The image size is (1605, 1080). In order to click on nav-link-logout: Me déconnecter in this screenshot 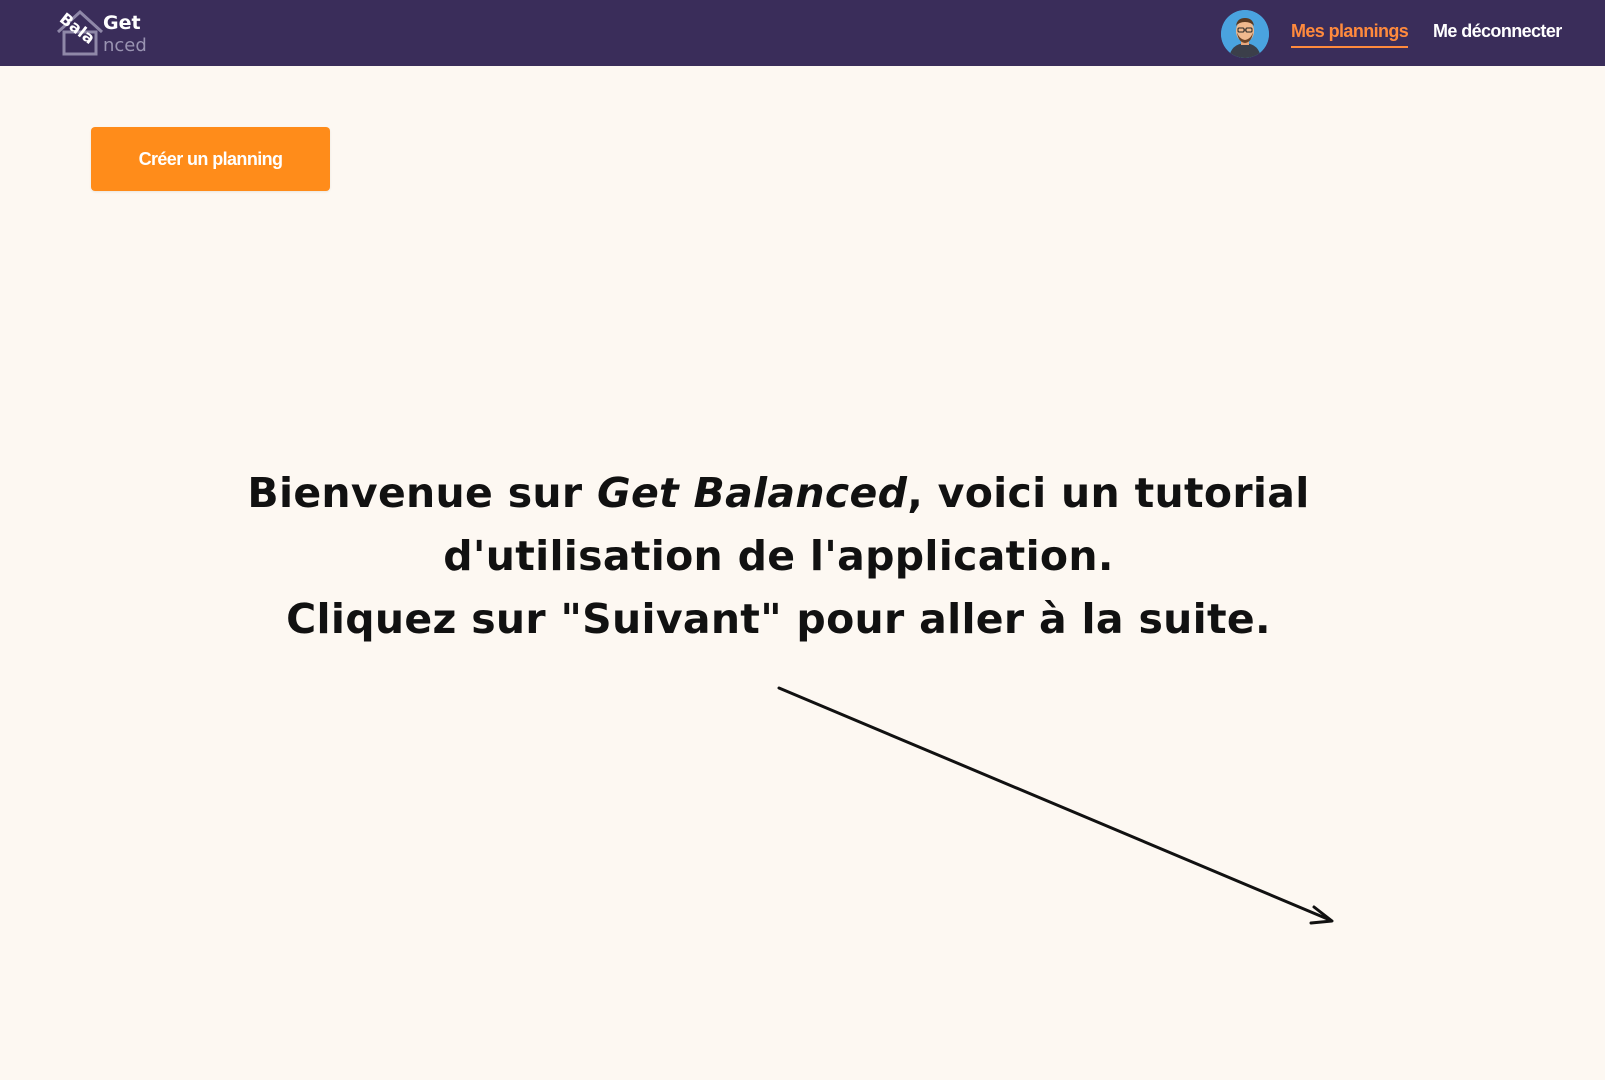, I will do `click(1497, 31)`.